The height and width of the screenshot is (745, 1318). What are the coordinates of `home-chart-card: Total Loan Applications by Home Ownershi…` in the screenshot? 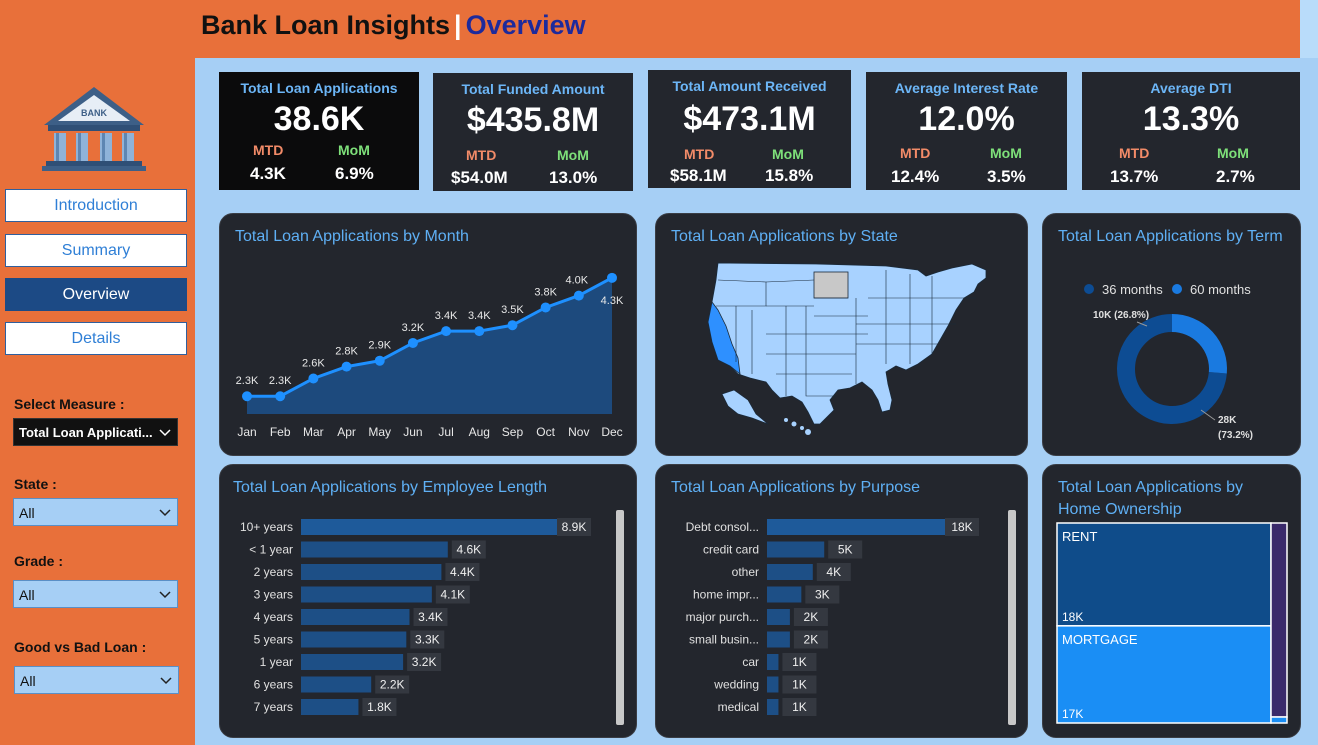 It's located at (1171, 601).